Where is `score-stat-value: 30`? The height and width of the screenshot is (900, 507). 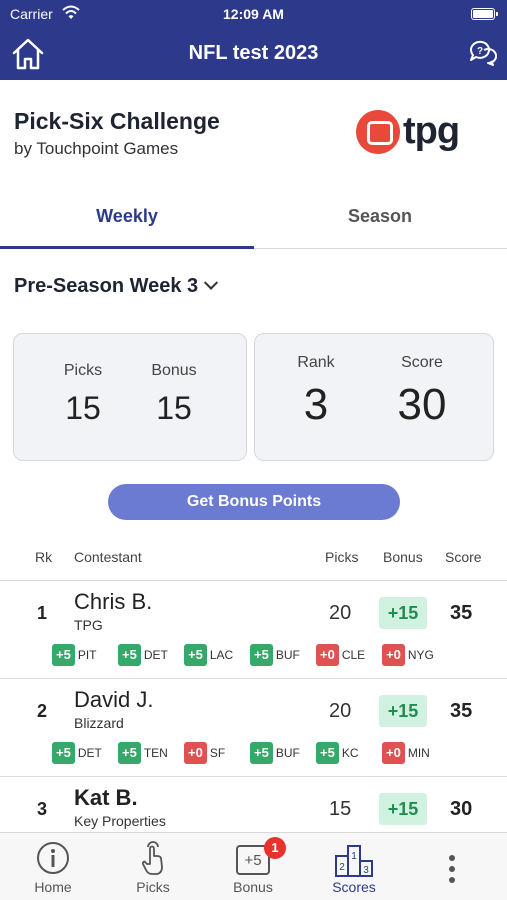
score-stat-value: 30 is located at coordinates (422, 404).